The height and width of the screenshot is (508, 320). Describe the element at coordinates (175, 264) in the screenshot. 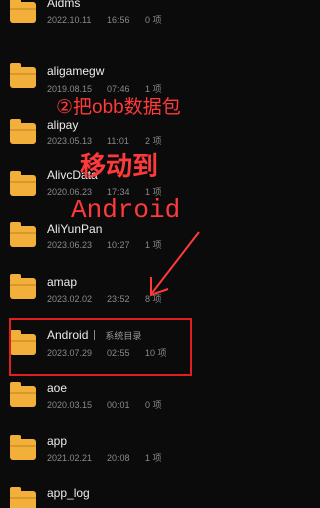

I see `annotation-arrow-icon` at that location.